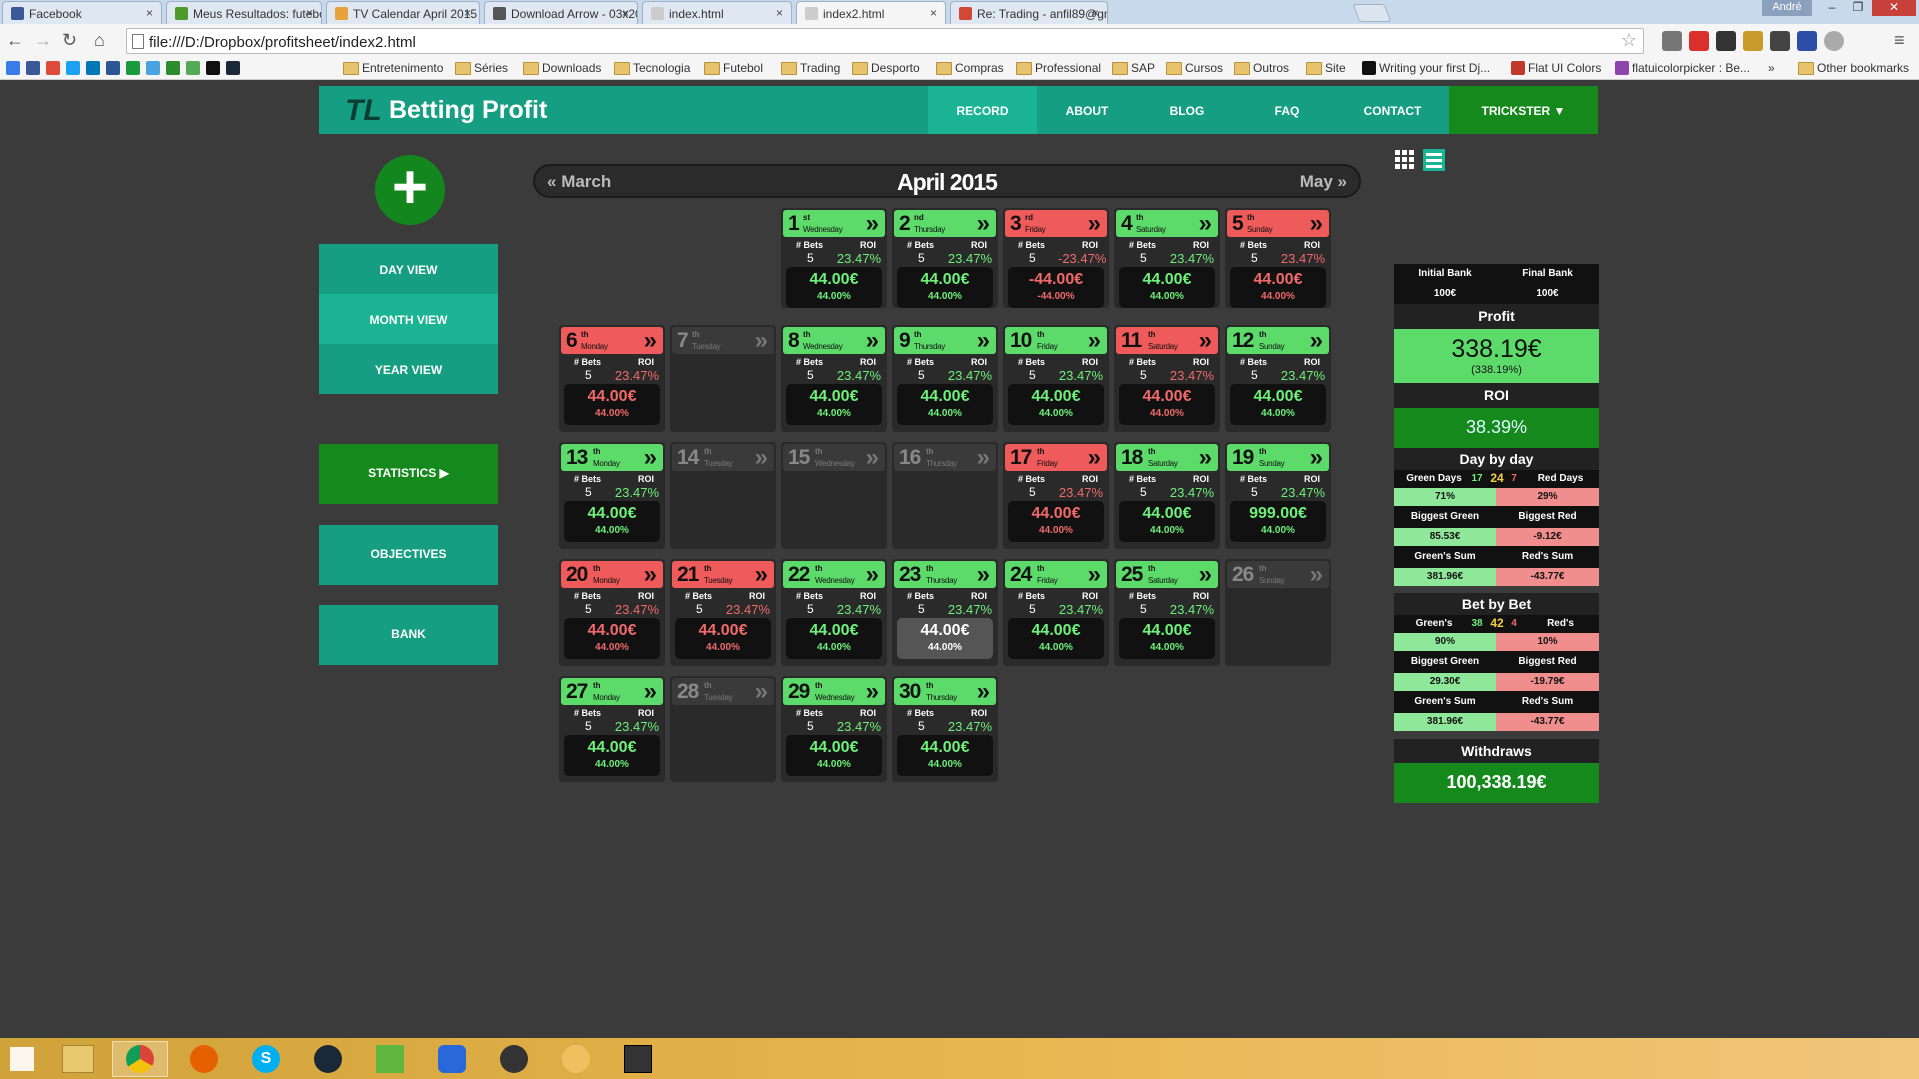 This screenshot has width=1919, height=1079. I want to click on explorer-icon, so click(78, 1059).